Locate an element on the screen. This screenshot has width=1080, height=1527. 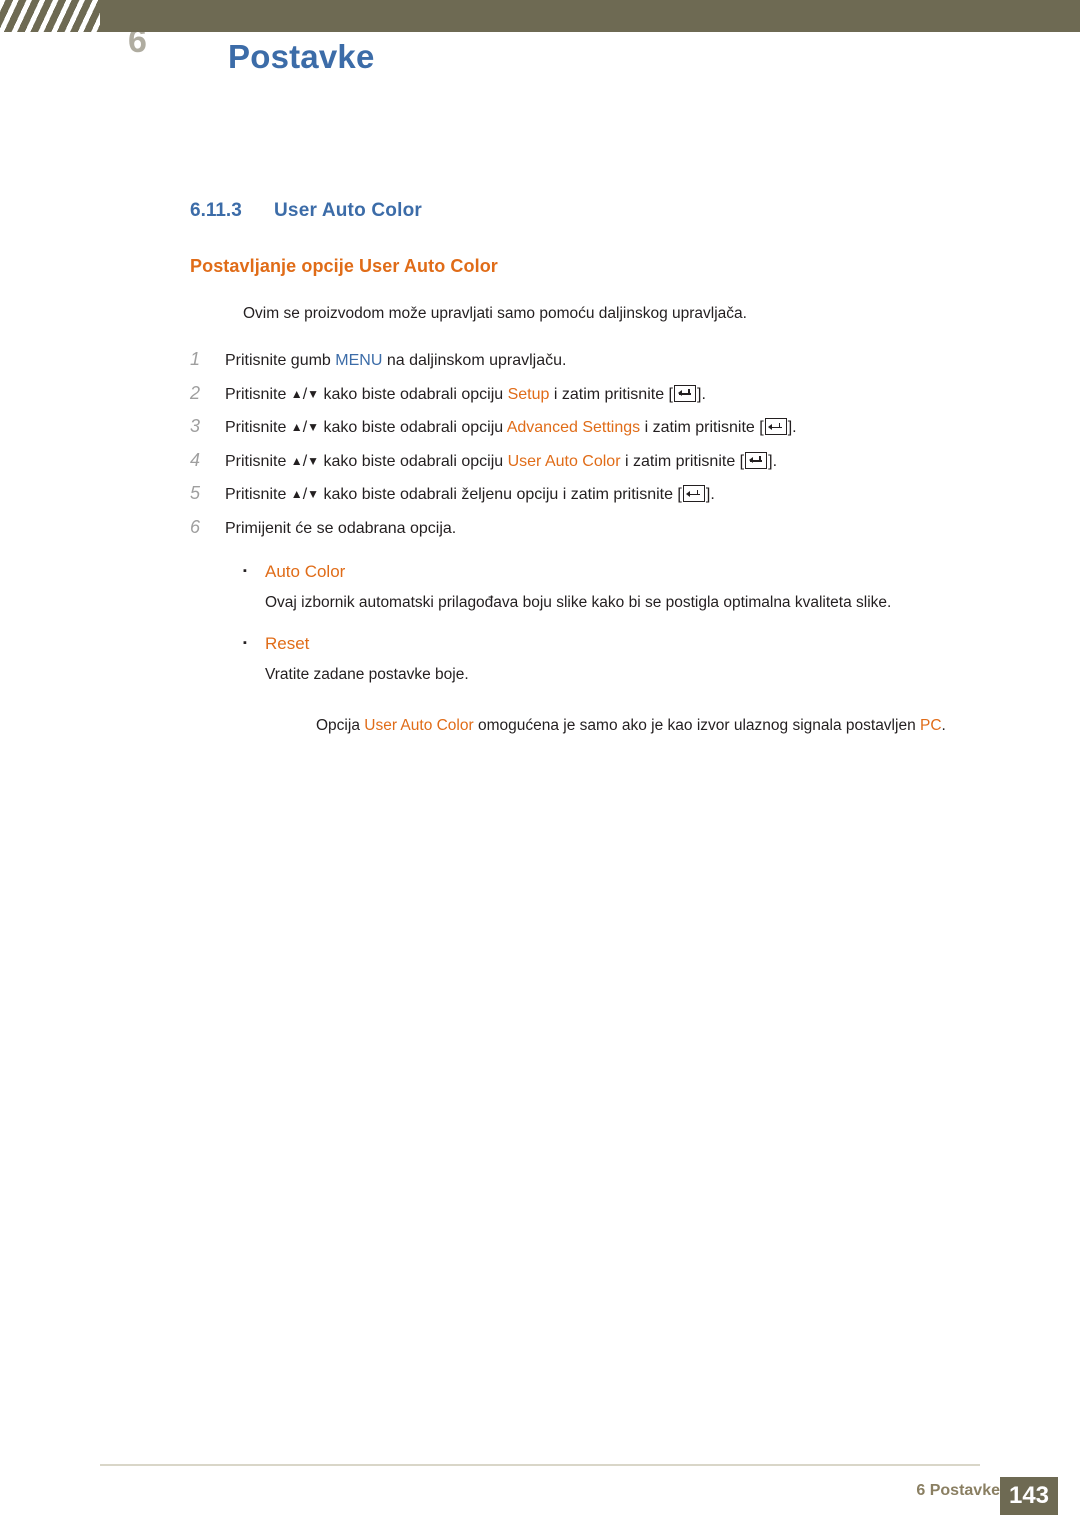
text-run: Opcija is located at coordinates (340, 725).